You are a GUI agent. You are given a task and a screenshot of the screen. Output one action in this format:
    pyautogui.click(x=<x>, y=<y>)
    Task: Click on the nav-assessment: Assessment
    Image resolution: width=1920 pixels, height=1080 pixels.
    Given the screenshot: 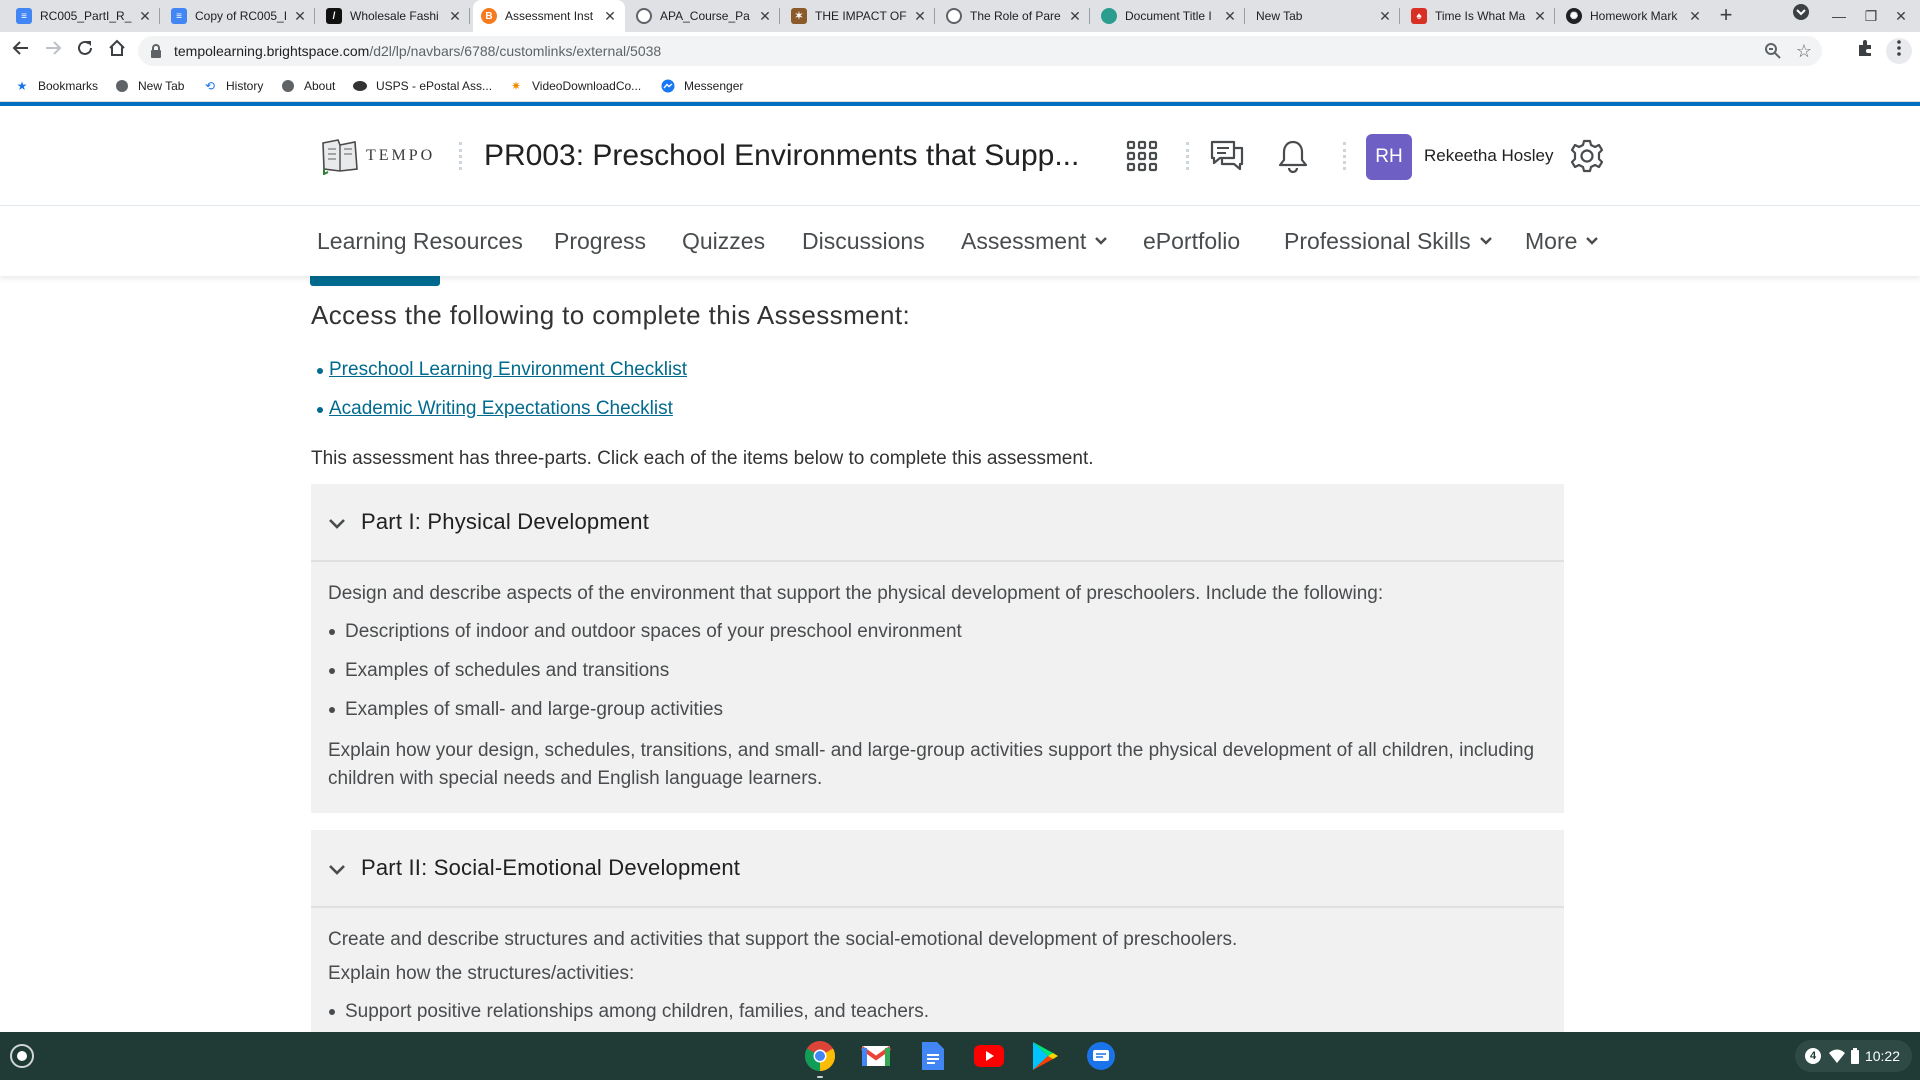 What is the action you would take?
    pyautogui.click(x=1034, y=241)
    